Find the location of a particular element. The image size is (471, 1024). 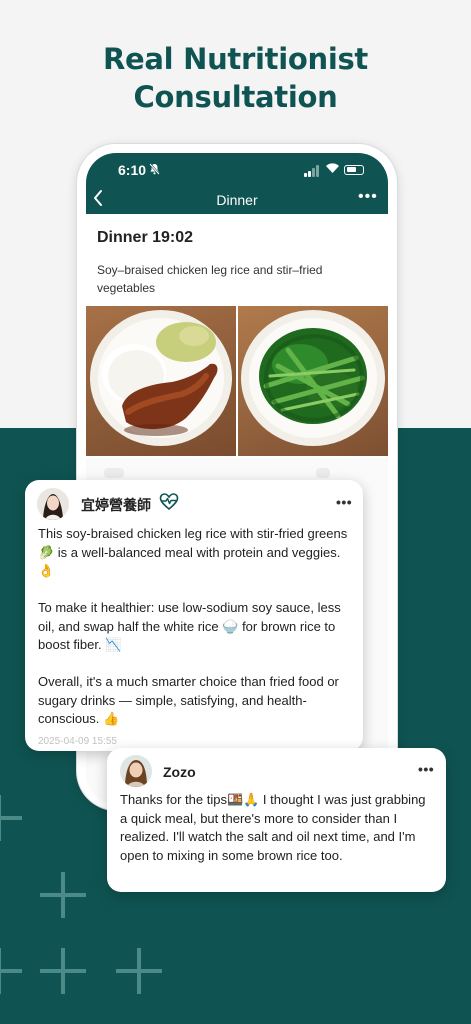

headline: Real Nutritionist Consultation is located at coordinates (235, 78).